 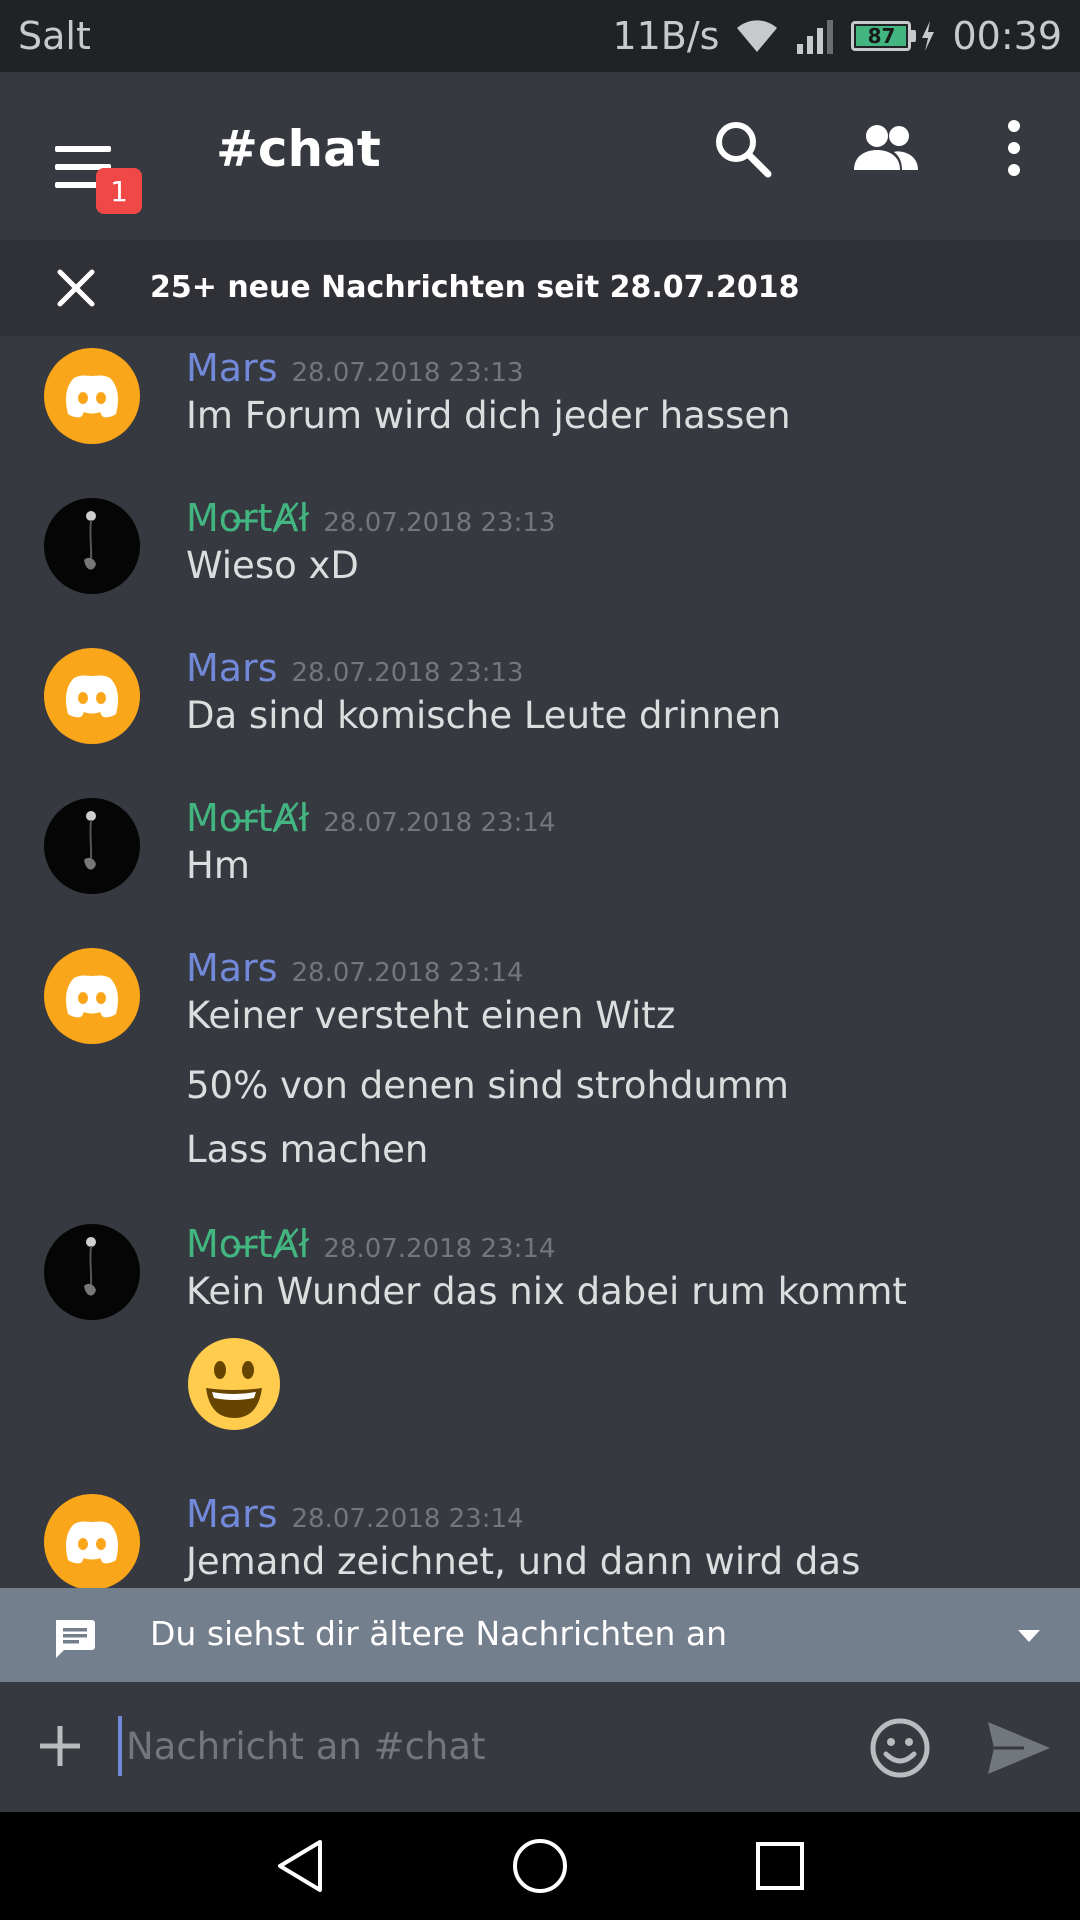 I want to click on back-icon, so click(x=302, y=1866).